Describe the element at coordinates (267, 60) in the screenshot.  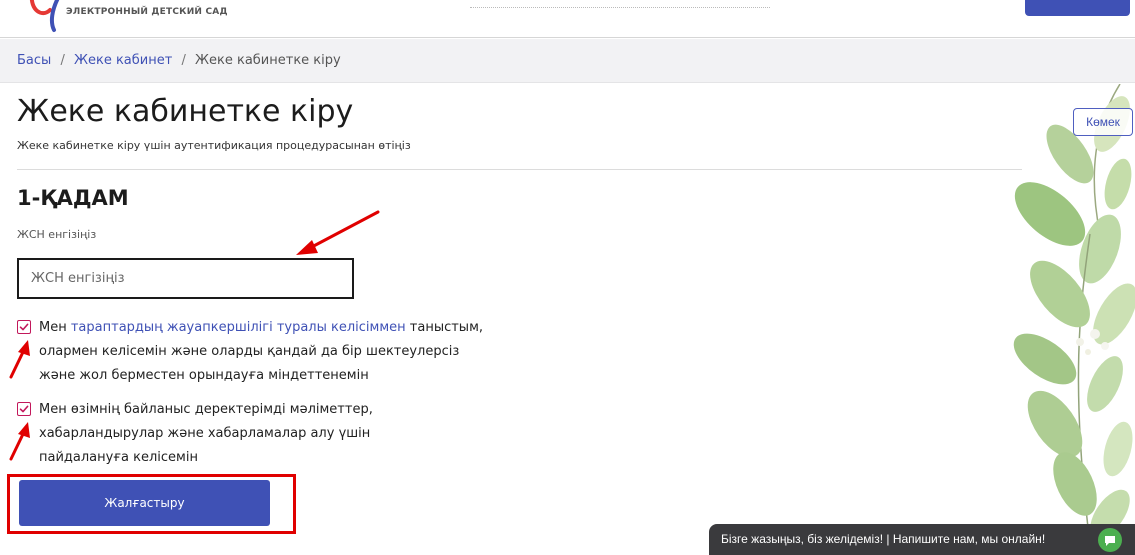
I see `breadcrumb-current: Жеке кабинетке кіру` at that location.